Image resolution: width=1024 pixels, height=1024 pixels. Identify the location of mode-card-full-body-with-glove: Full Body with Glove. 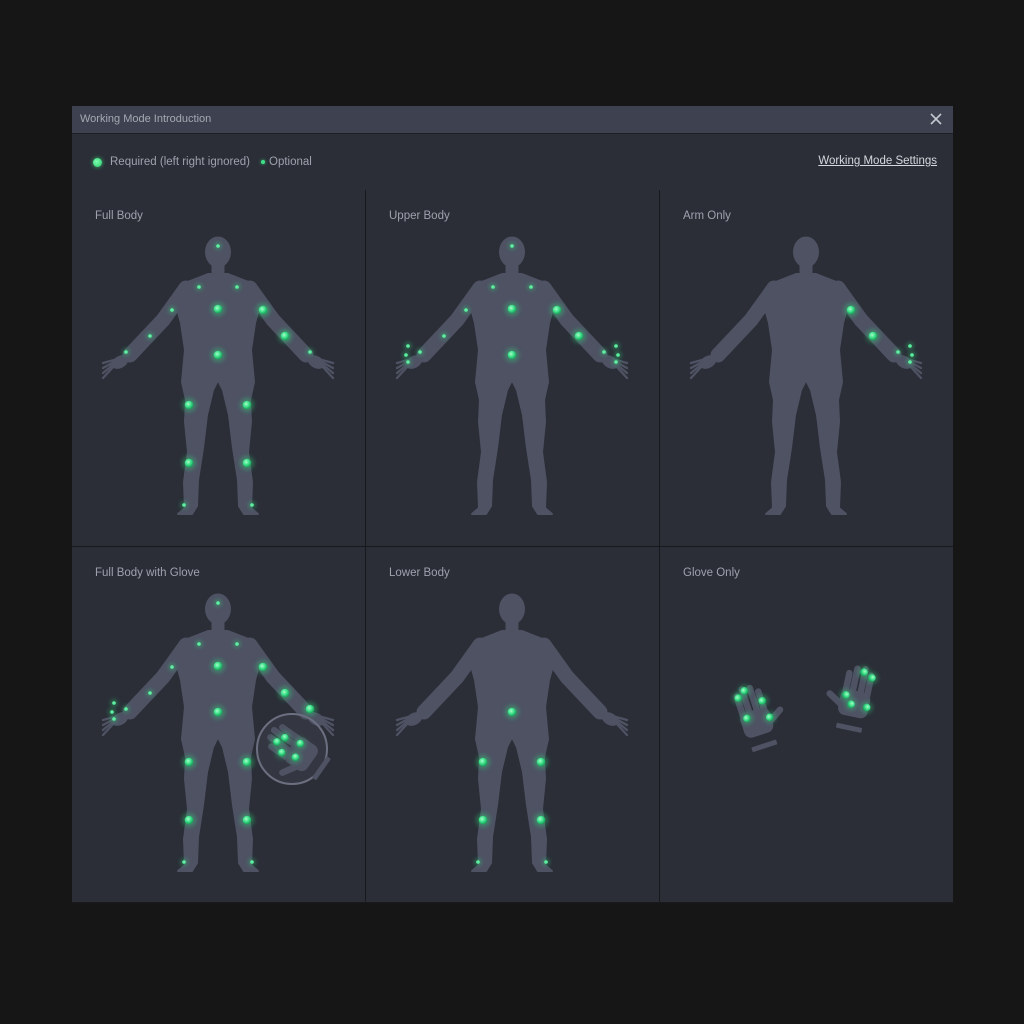
(218, 724).